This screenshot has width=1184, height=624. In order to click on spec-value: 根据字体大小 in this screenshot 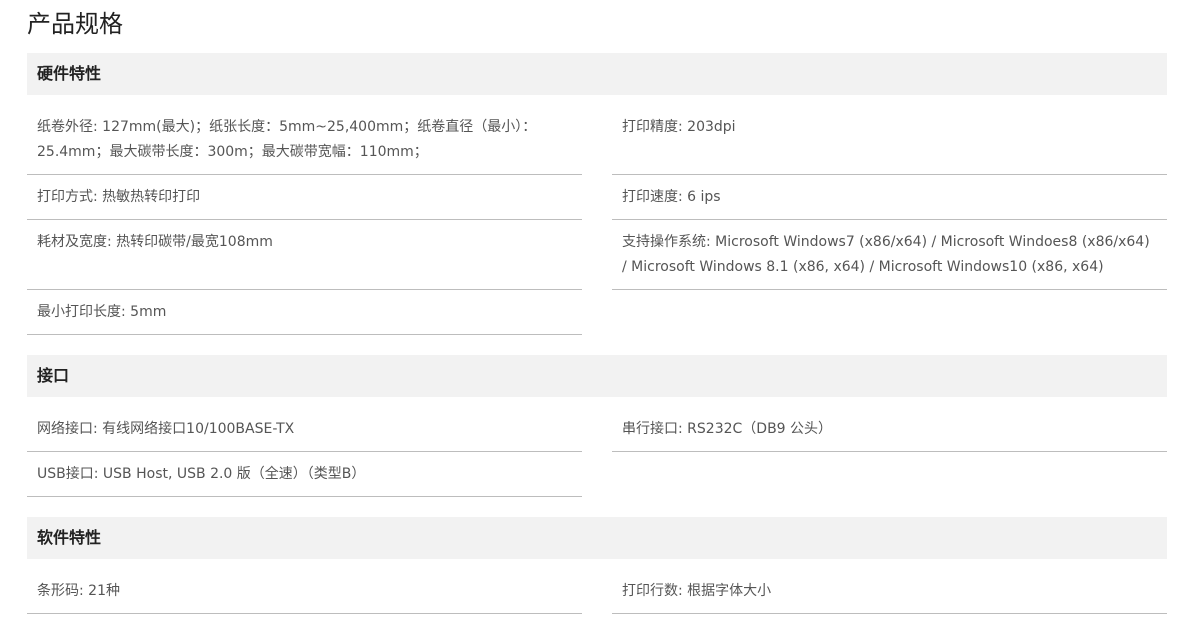, I will do `click(729, 591)`.